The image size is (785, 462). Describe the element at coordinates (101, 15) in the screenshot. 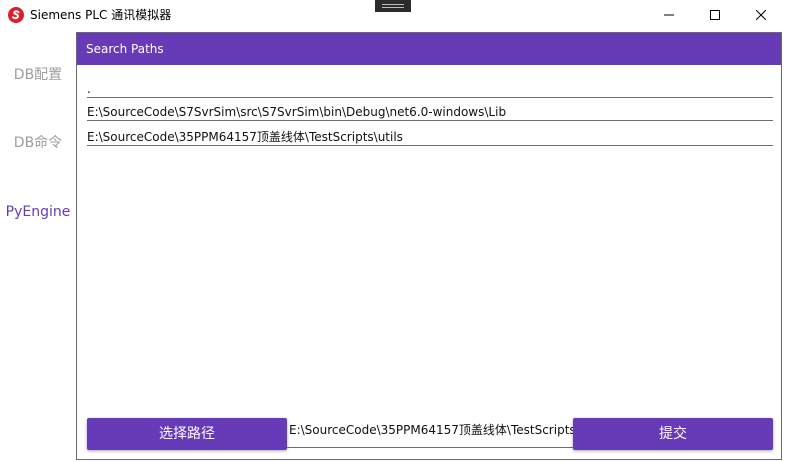

I see `window-title: Siemens PLC 通讯模拟器` at that location.